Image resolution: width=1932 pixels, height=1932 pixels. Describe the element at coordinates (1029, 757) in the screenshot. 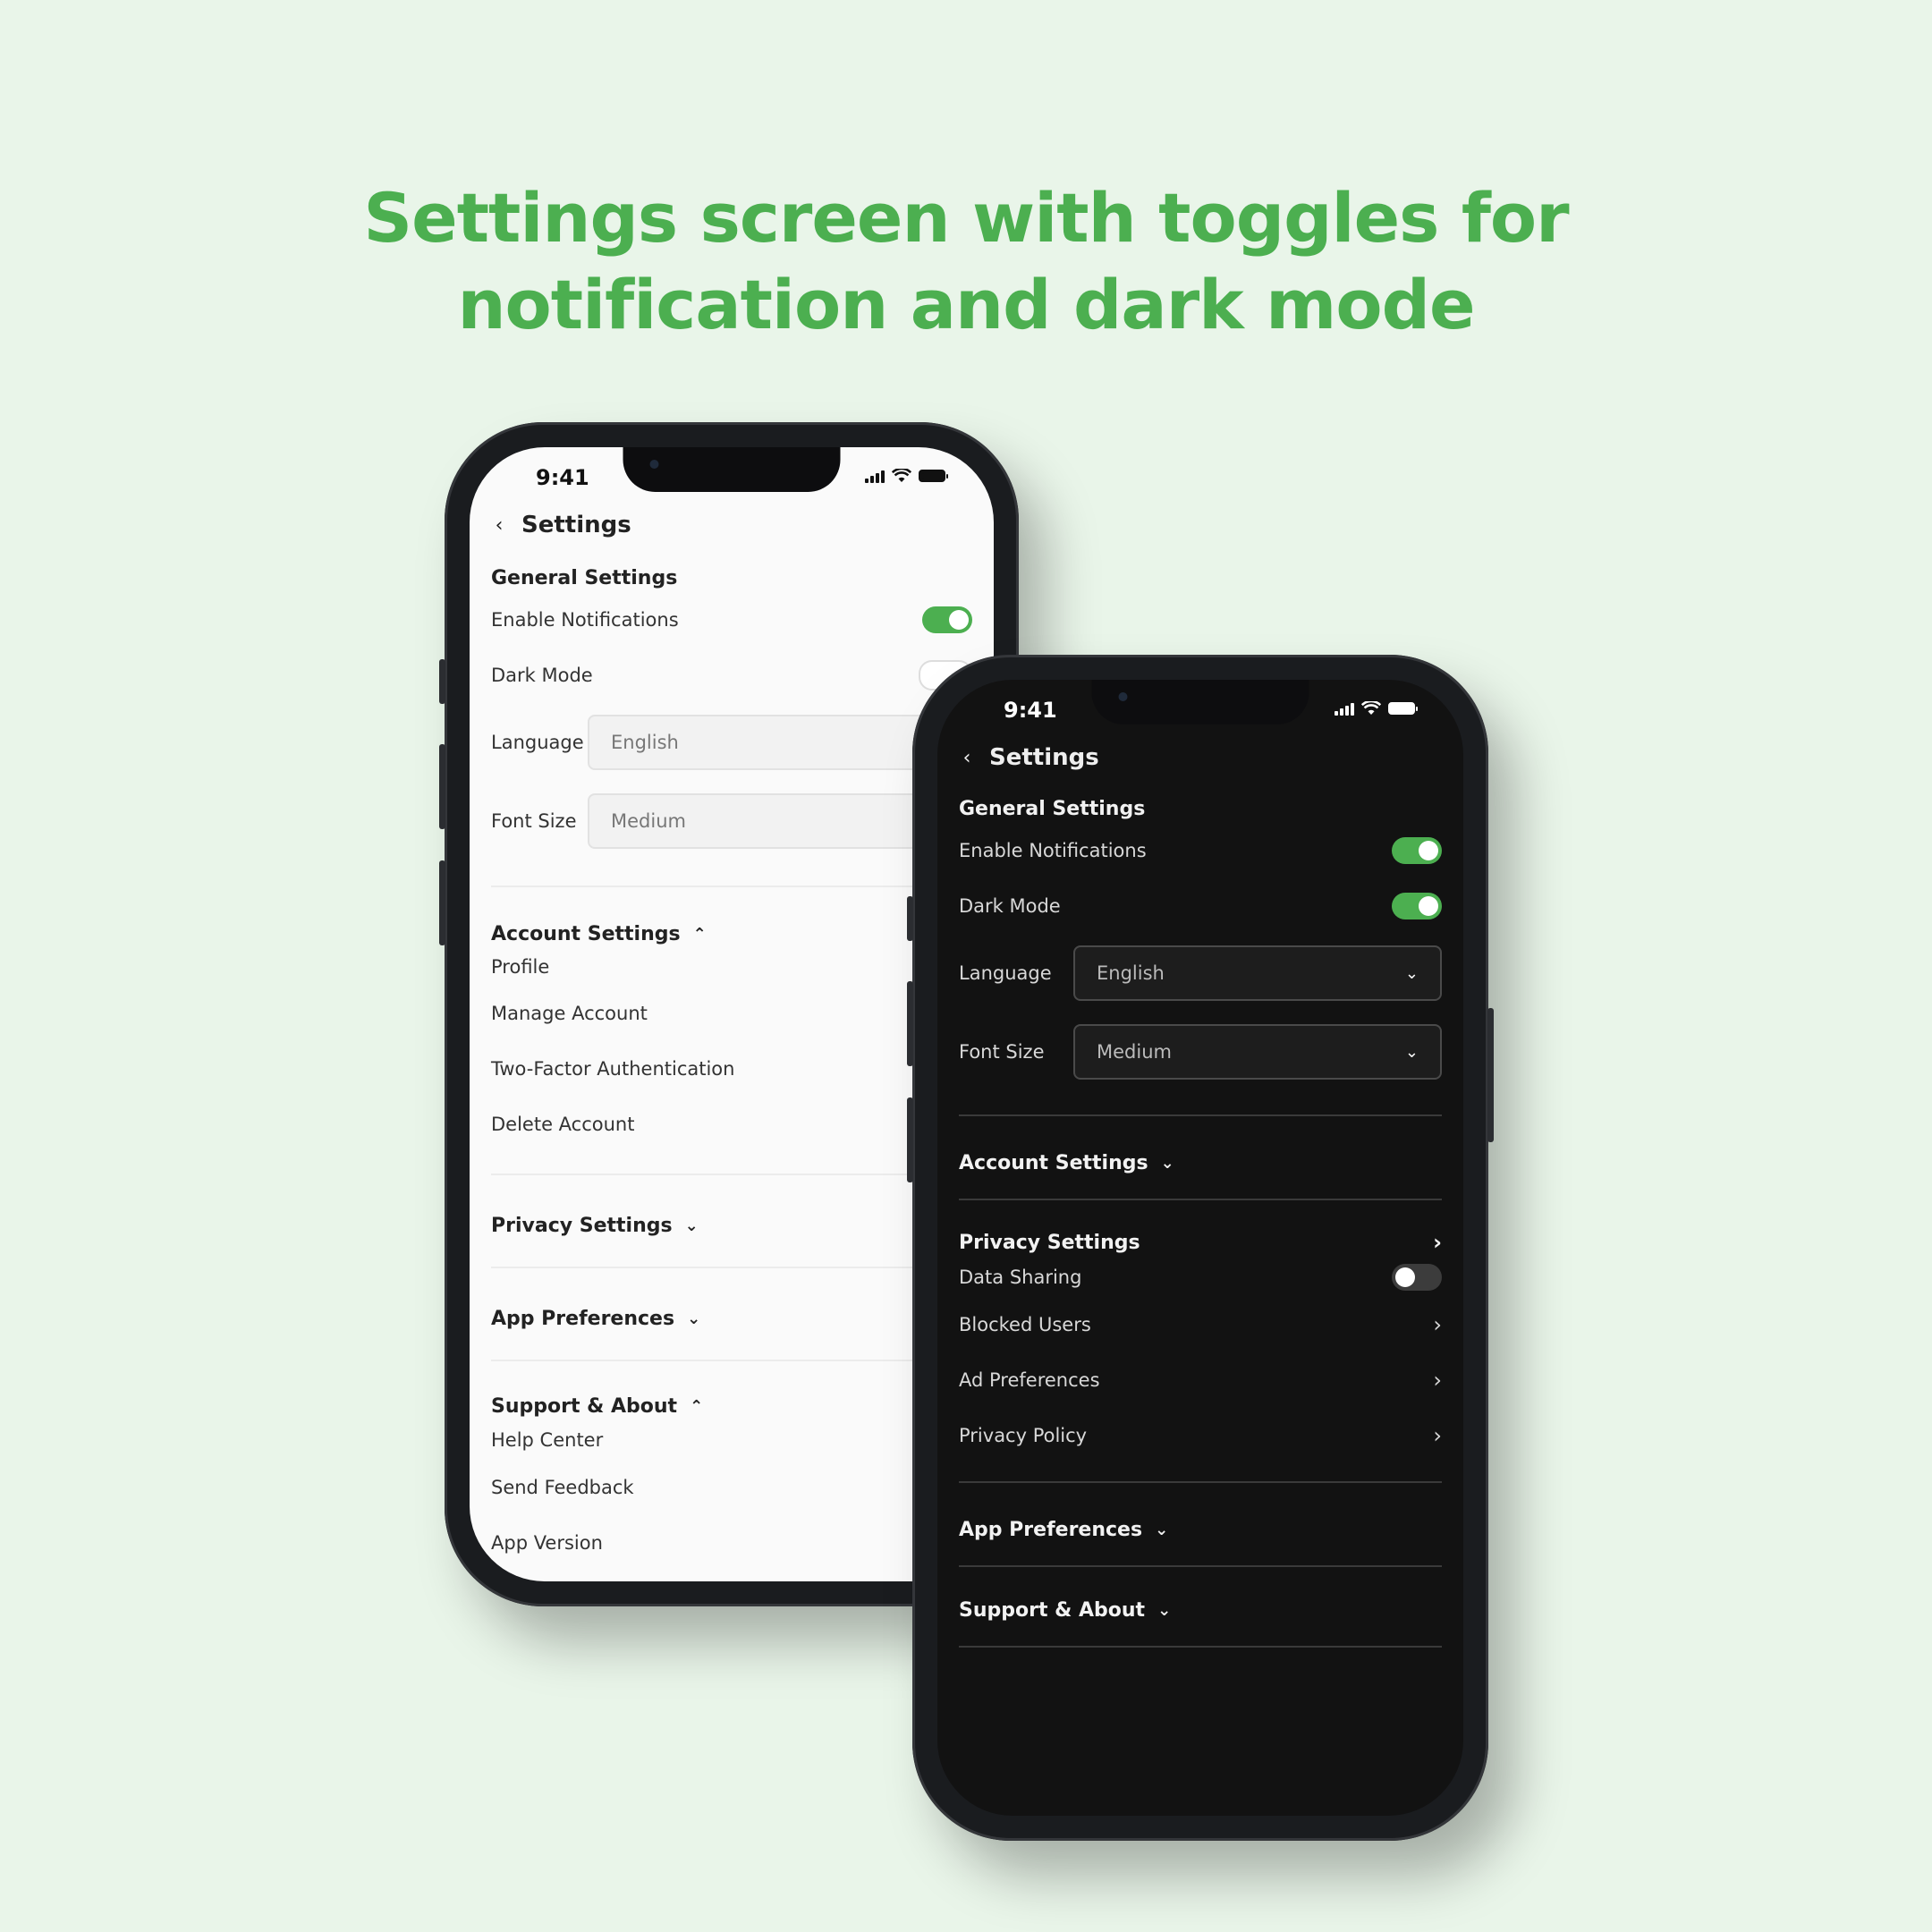

I see `top-bar: ‹ Settings` at that location.